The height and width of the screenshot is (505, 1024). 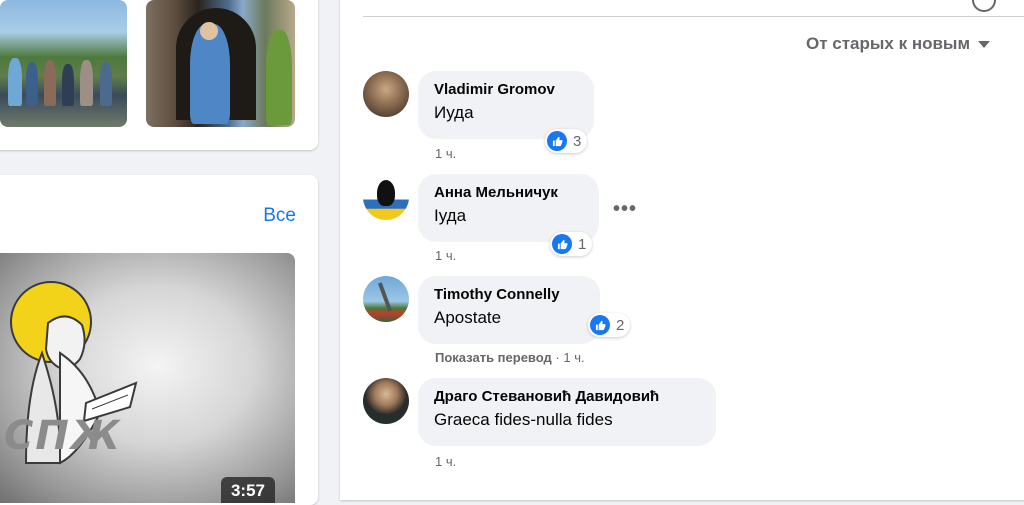 What do you see at coordinates (984, 45) in the screenshot?
I see `dropdown-caret-icon` at bounding box center [984, 45].